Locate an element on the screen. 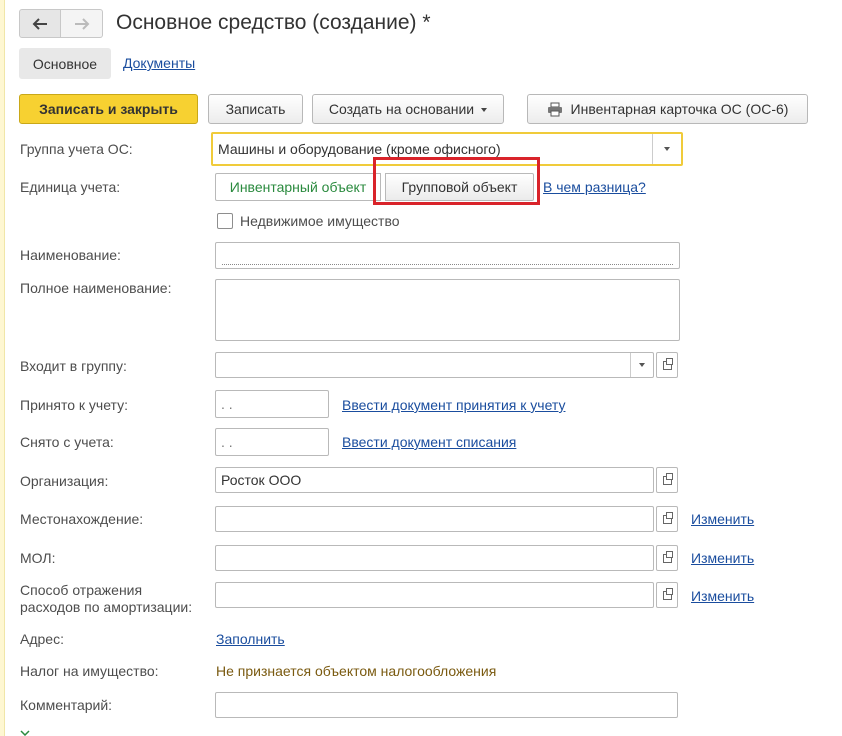 This screenshot has height=736, width=842. tab-documents: Документы is located at coordinates (159, 63).